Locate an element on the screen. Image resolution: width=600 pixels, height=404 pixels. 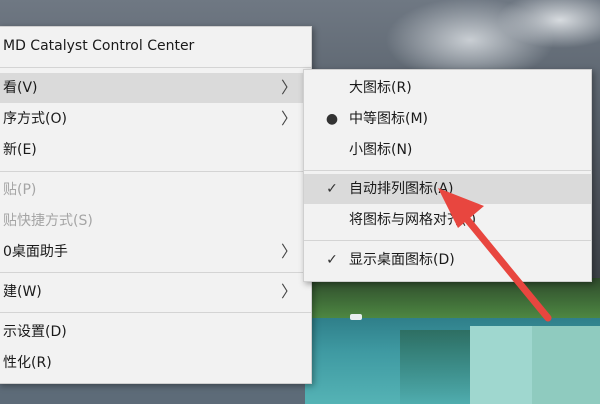
submenu-item-align-to-grid: 将图标与网格对齐(I) is located at coordinates (447, 220).